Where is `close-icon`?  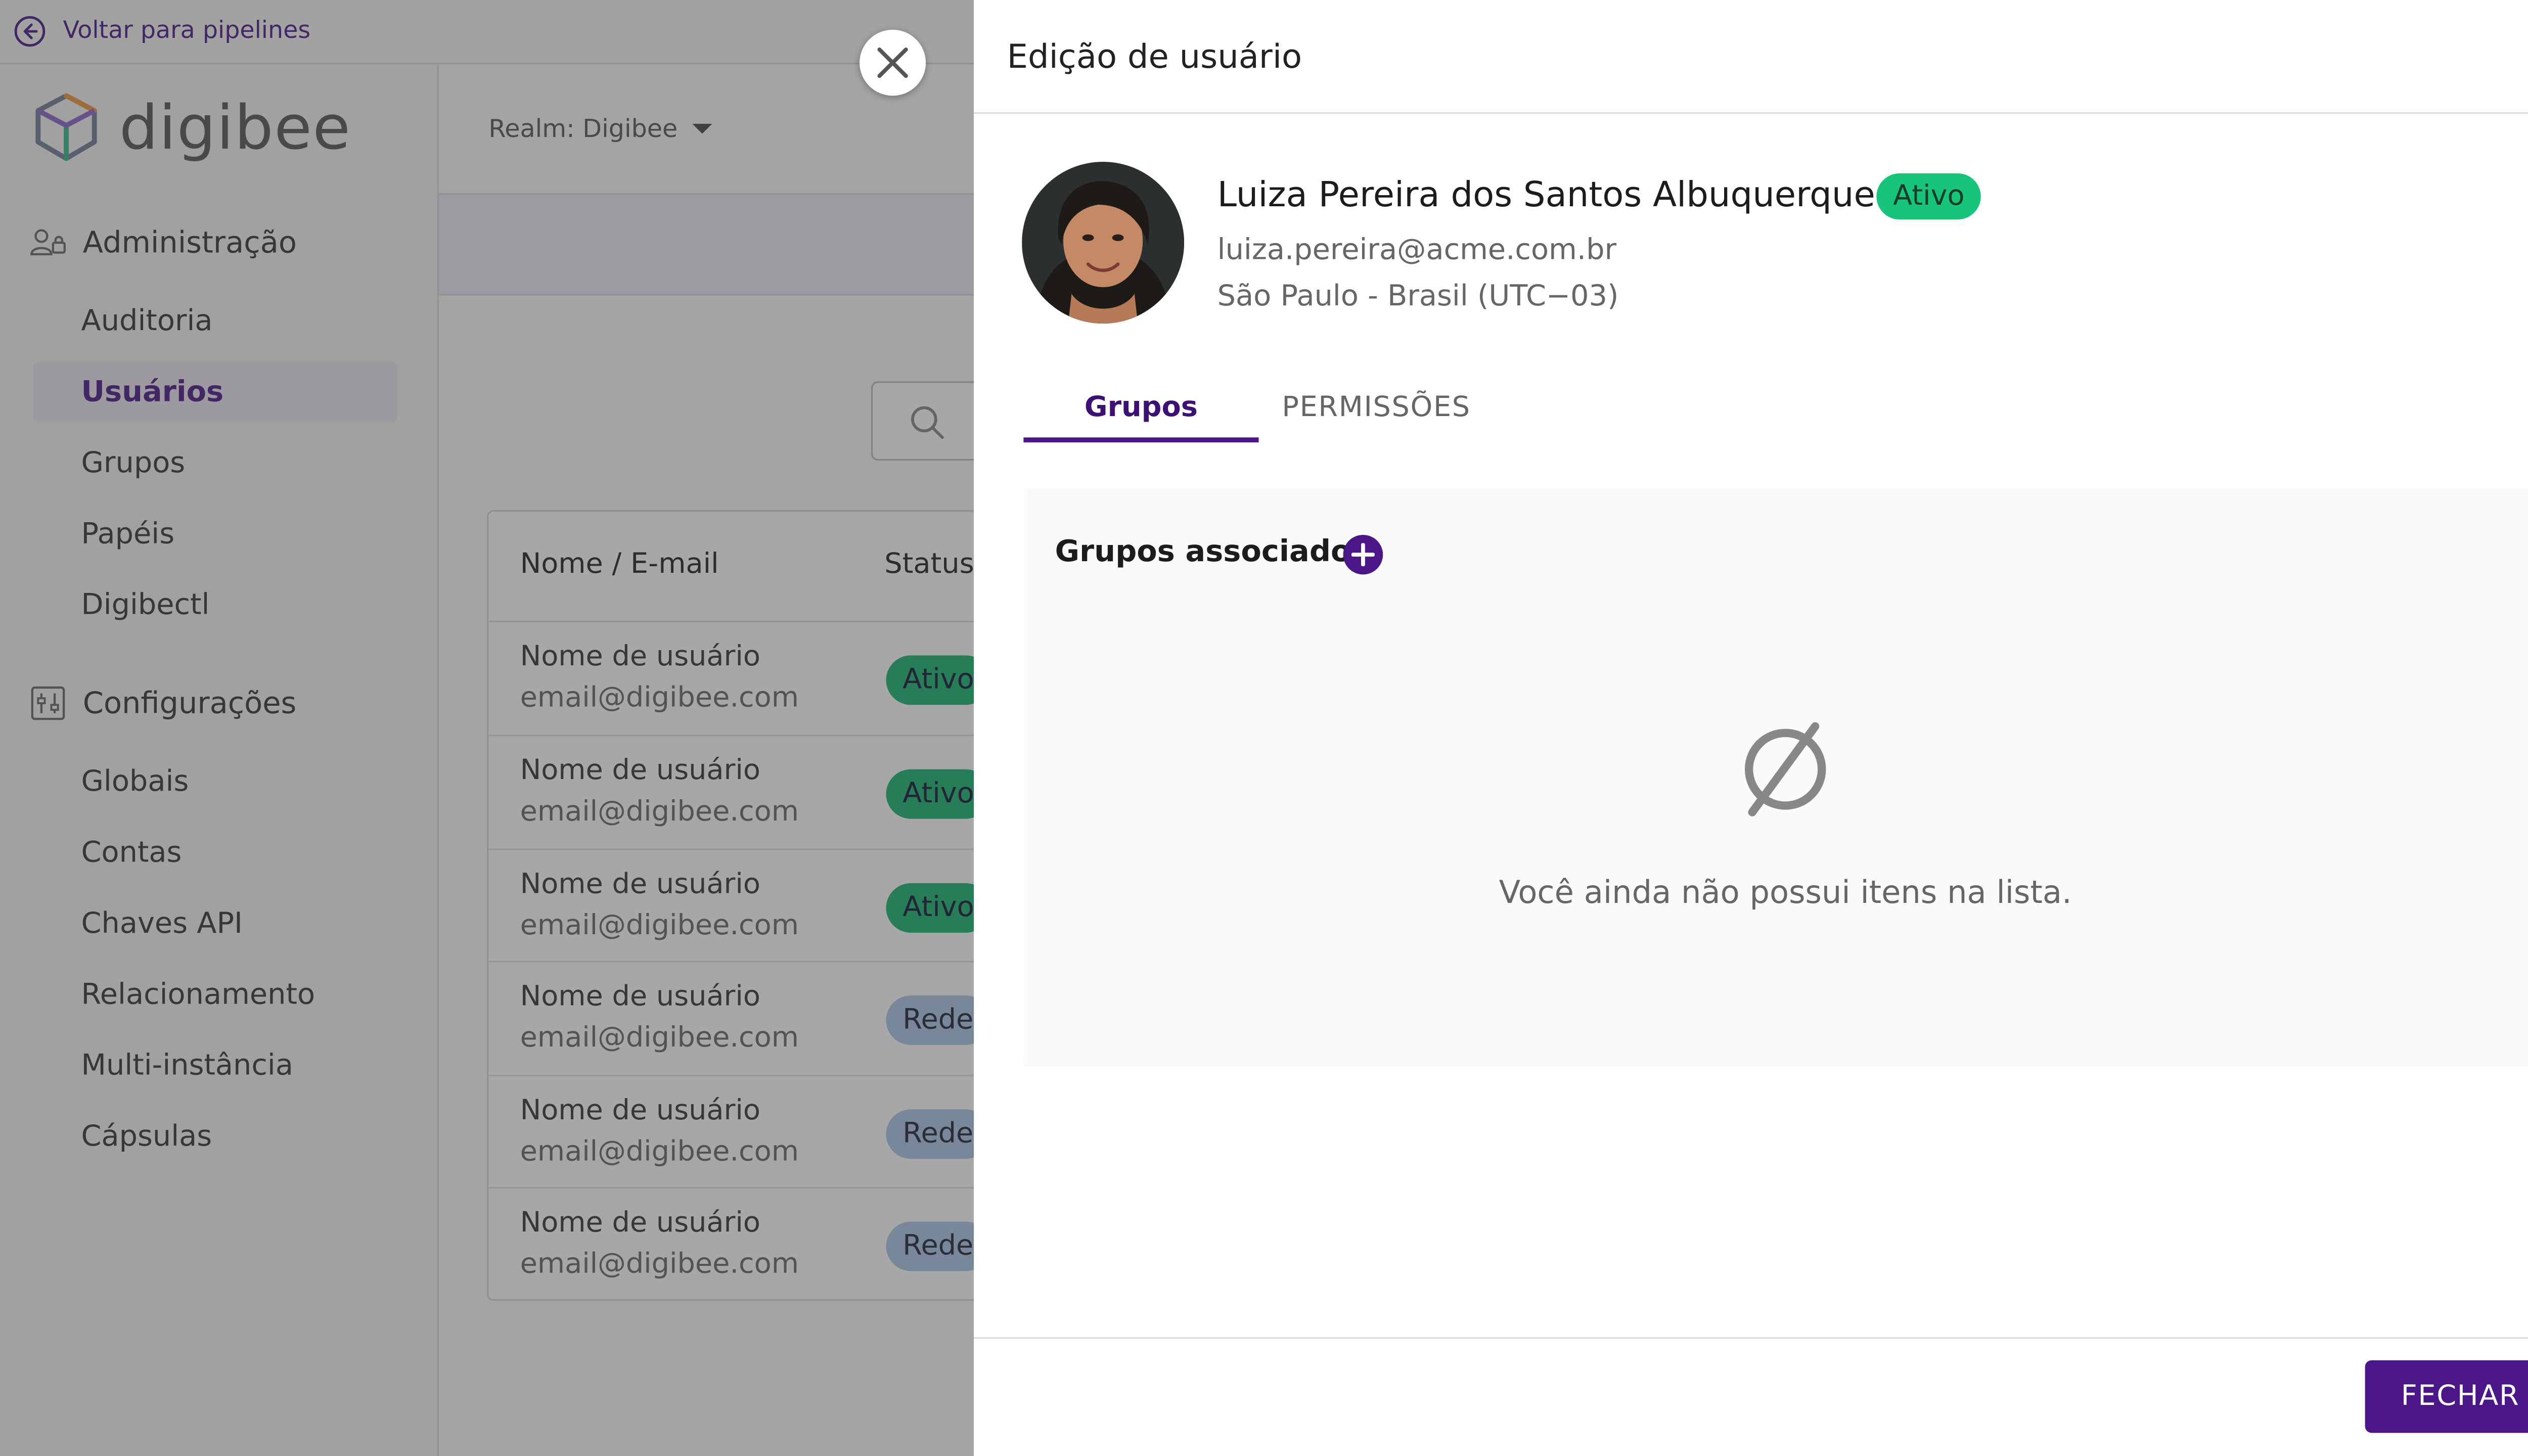
close-icon is located at coordinates (893, 63).